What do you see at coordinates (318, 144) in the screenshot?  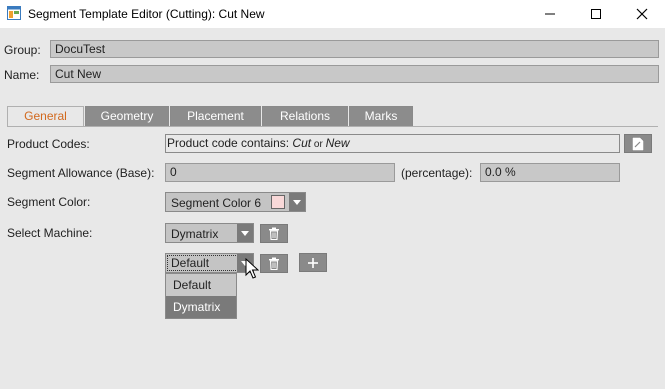 I see `product-codes-or: or` at bounding box center [318, 144].